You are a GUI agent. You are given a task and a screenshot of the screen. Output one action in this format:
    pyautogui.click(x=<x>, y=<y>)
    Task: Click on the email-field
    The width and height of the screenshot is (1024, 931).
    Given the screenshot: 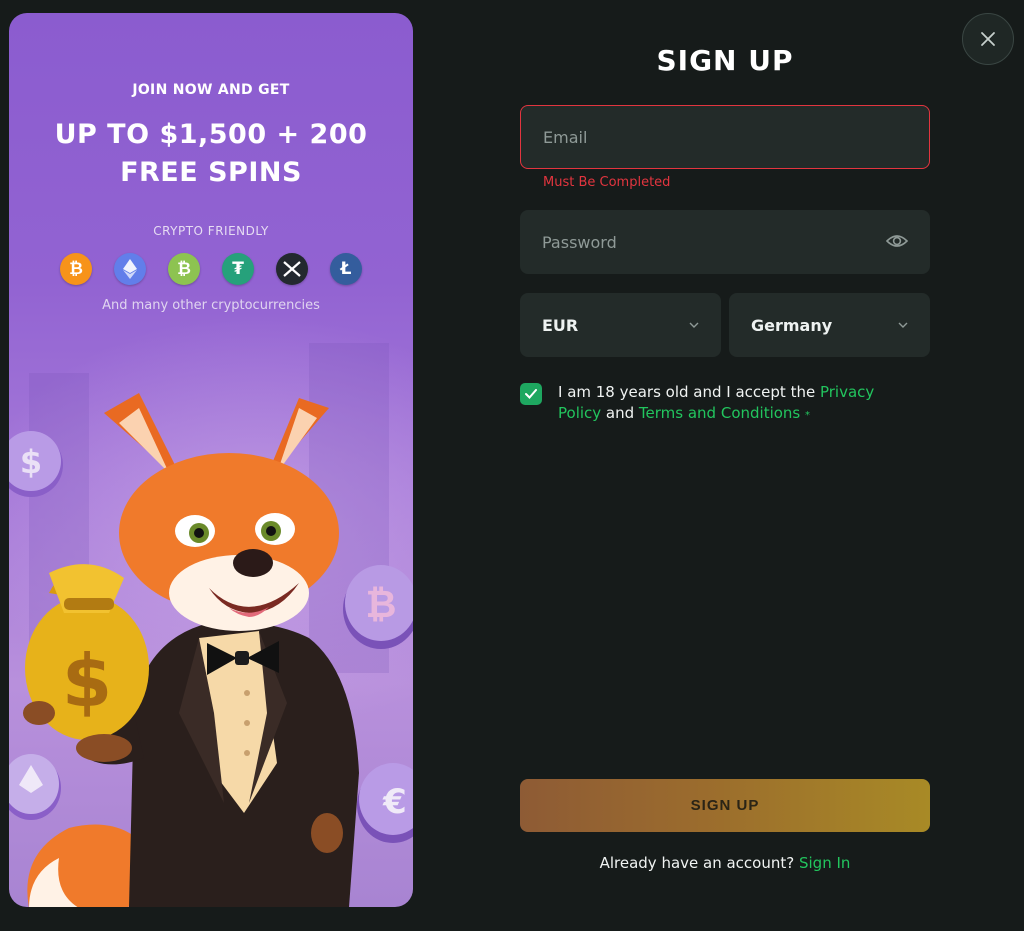 What is the action you would take?
    pyautogui.click(x=725, y=137)
    